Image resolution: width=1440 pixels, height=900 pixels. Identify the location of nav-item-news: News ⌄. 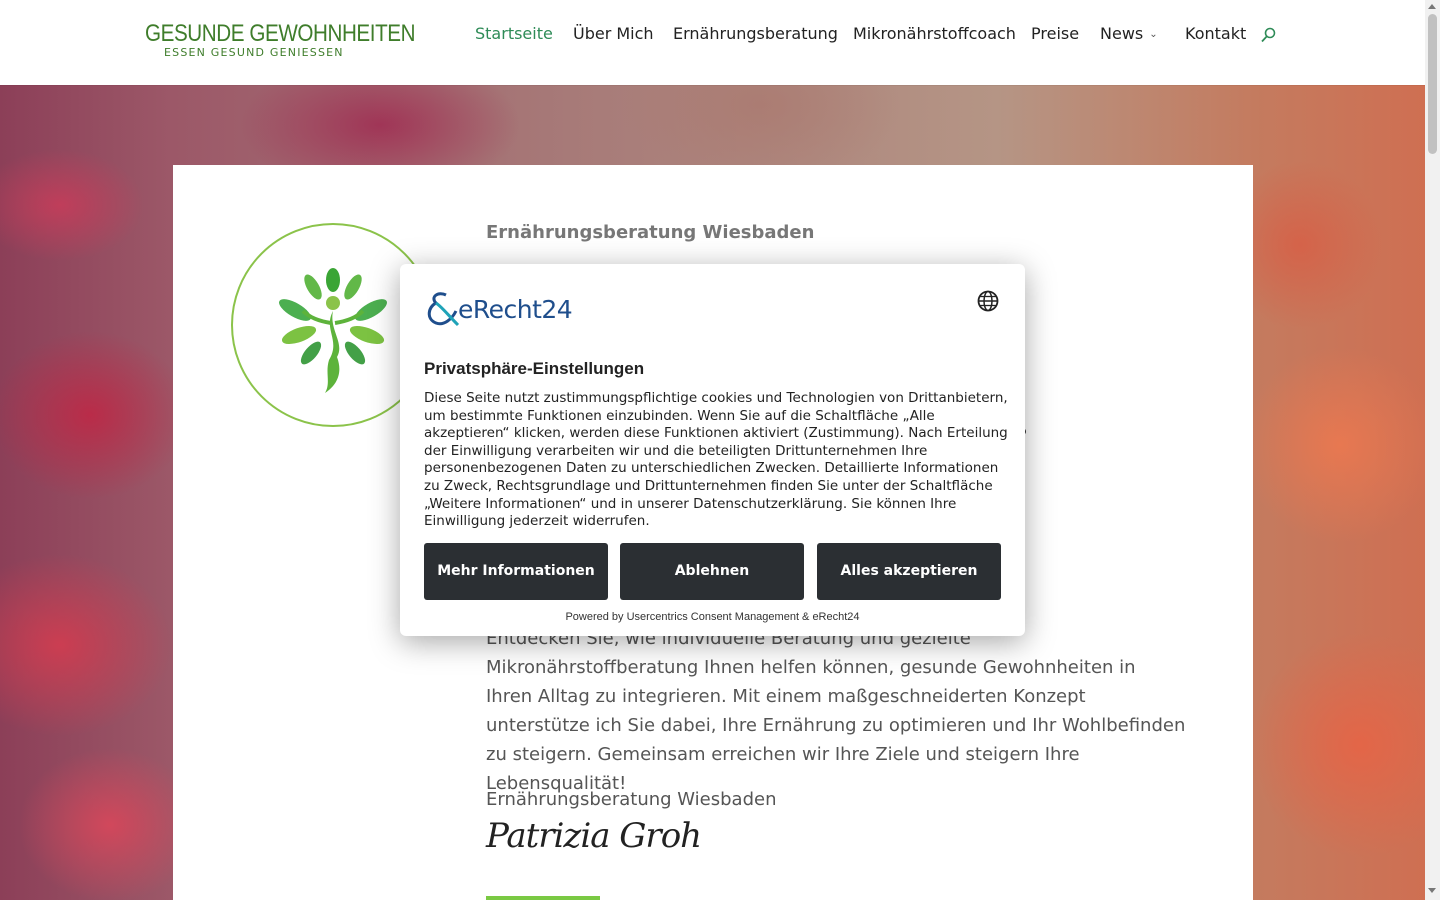
(1129, 33).